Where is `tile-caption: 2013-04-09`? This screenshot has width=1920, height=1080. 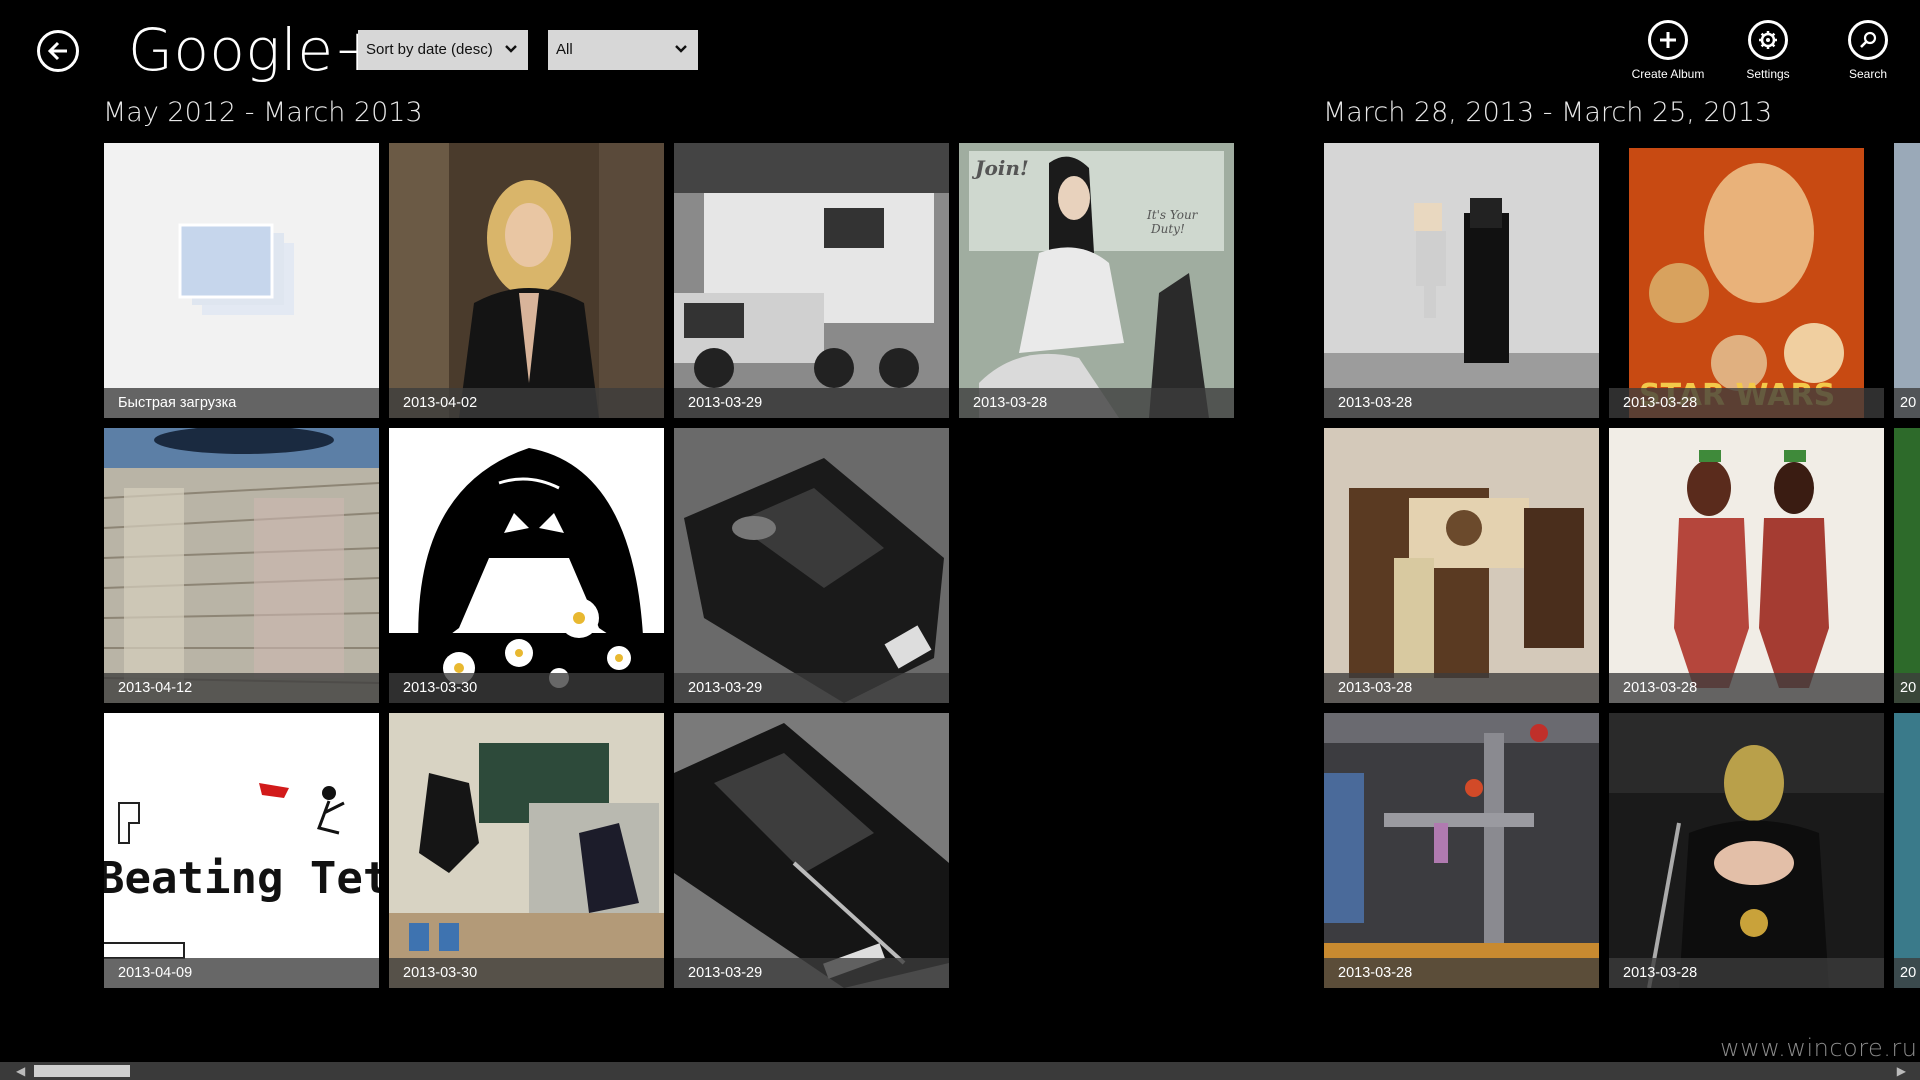
tile-caption: 2013-04-09 is located at coordinates (241, 973).